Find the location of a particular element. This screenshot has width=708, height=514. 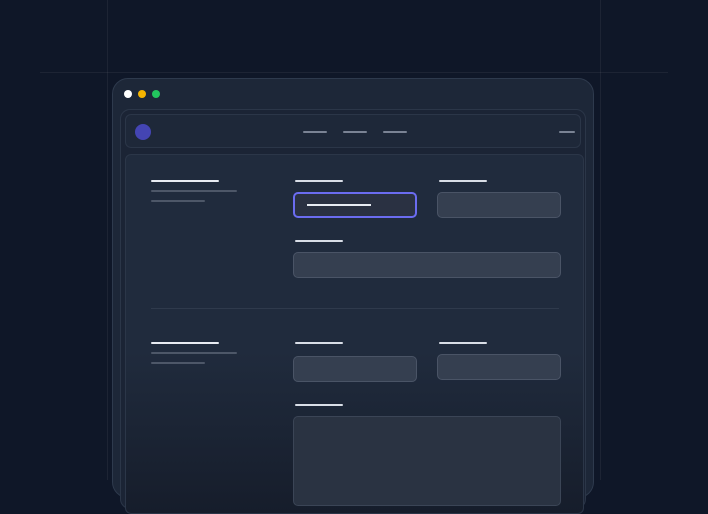

window-close-button is located at coordinates (128, 94).